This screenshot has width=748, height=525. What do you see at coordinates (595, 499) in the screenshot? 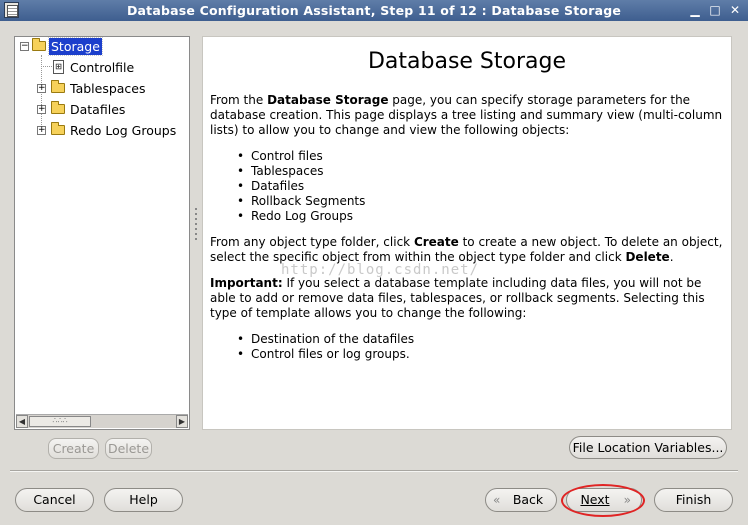
I see `next-button-label: Next` at bounding box center [595, 499].